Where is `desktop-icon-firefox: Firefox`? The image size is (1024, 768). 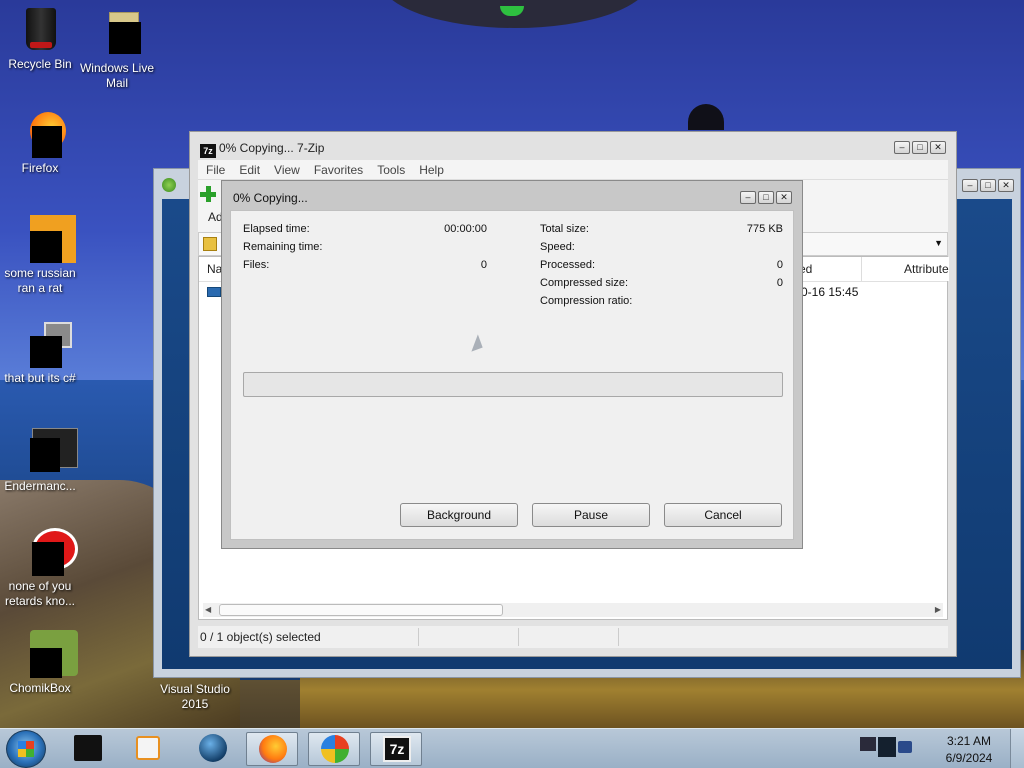
desktop-icon-firefox: Firefox is located at coordinates (40, 143).